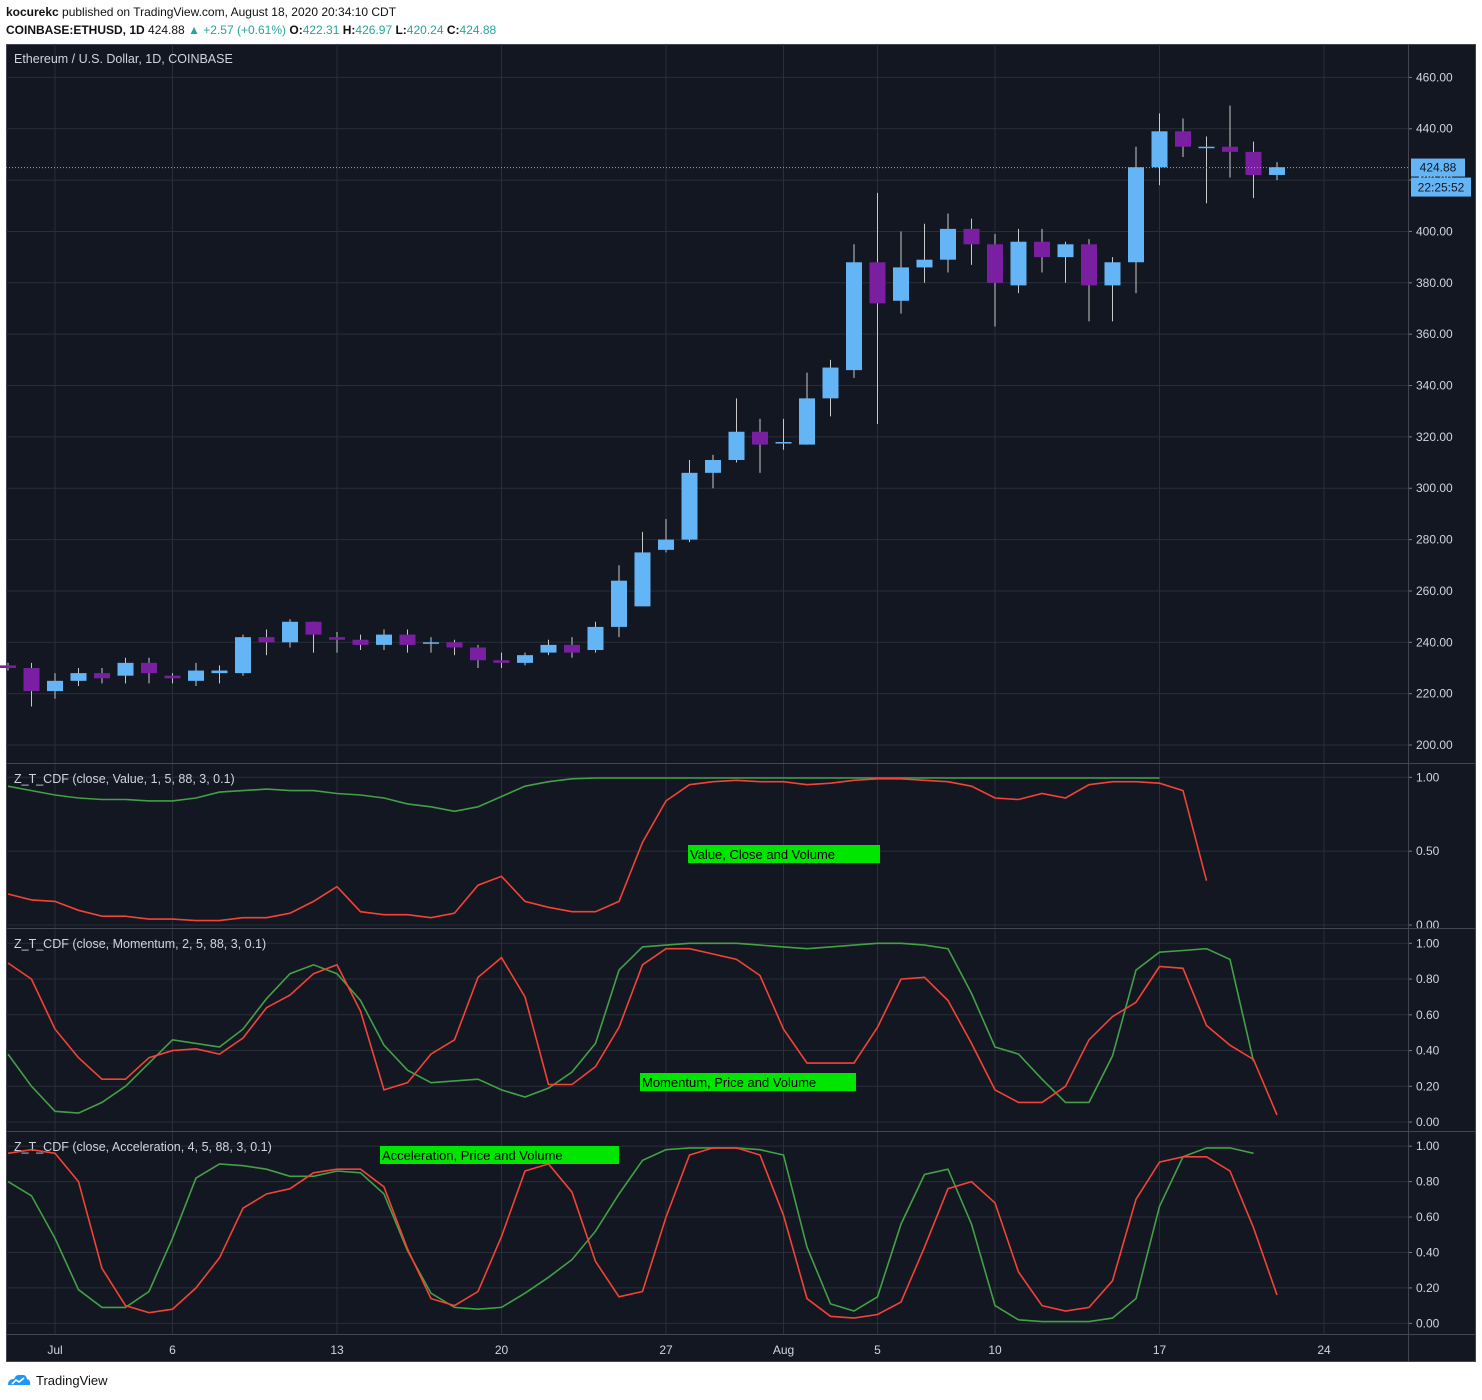  What do you see at coordinates (1160, 1350) in the screenshot?
I see `x-tick-label: 17` at bounding box center [1160, 1350].